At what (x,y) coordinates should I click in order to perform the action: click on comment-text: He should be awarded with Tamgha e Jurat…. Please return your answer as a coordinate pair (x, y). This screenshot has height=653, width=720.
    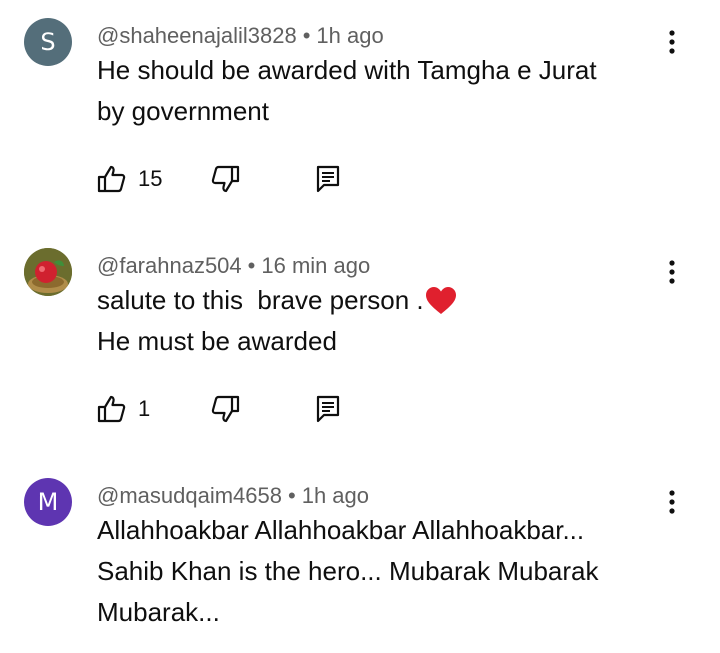
    Looking at the image, I should click on (387, 91).